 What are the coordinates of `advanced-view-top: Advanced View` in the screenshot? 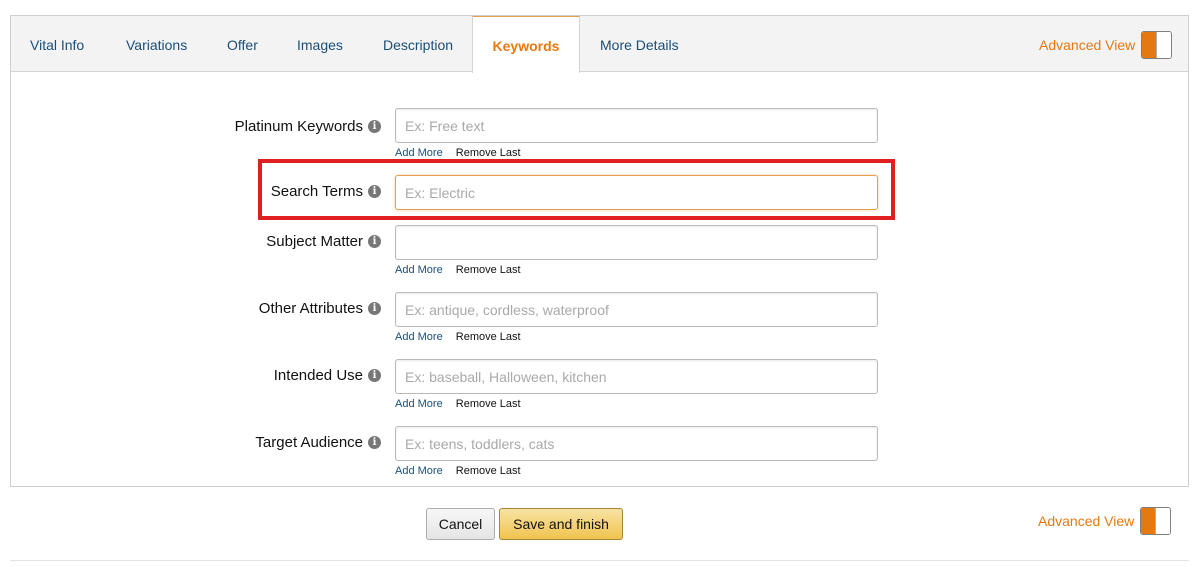 It's located at (1106, 45).